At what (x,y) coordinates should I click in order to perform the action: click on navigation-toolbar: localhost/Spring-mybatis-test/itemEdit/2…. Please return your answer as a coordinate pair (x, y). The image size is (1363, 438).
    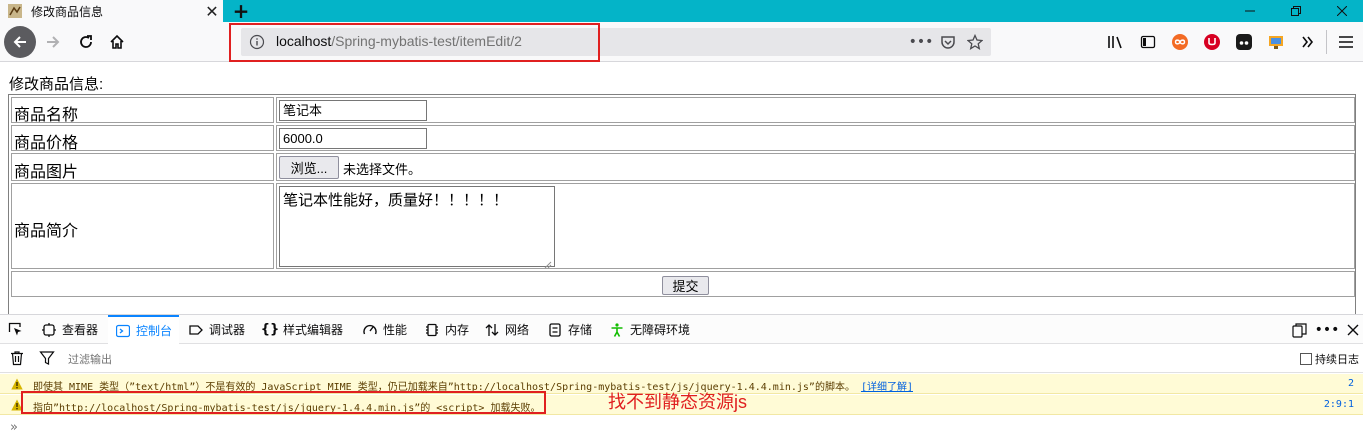
    Looking at the image, I should click on (681, 42).